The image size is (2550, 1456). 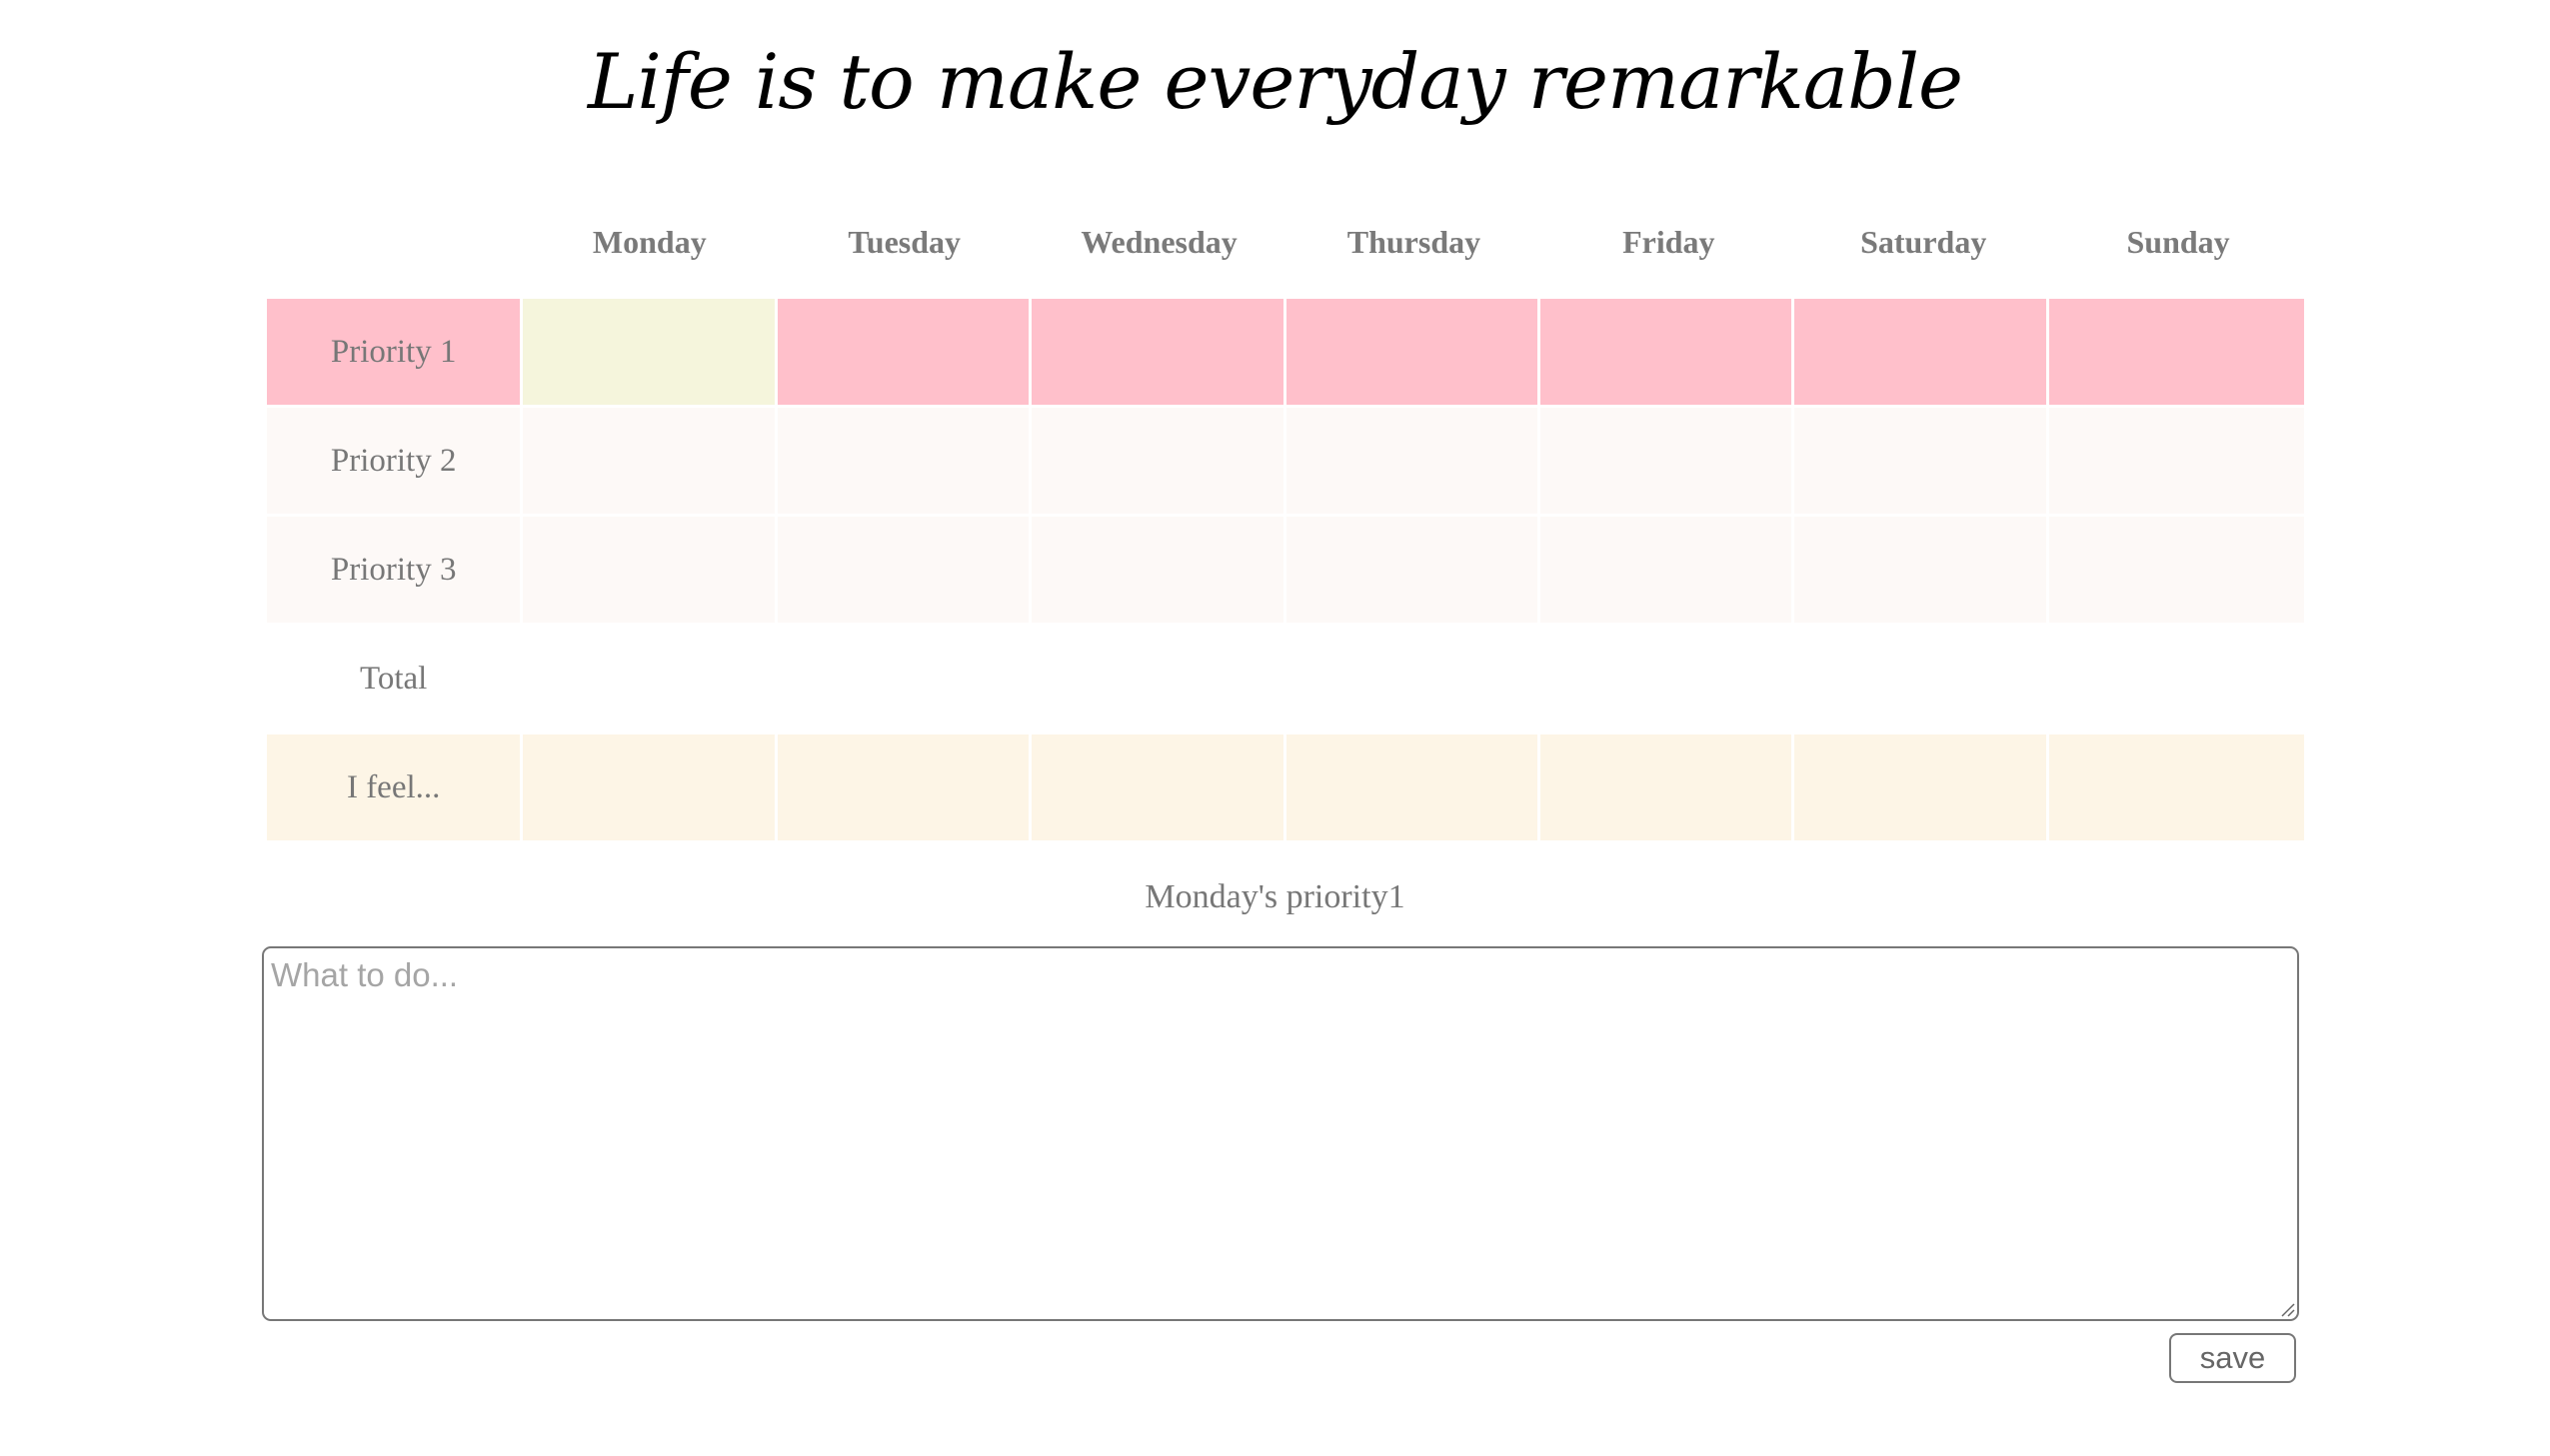 I want to click on cell-priority-1-sunday, so click(x=2176, y=352).